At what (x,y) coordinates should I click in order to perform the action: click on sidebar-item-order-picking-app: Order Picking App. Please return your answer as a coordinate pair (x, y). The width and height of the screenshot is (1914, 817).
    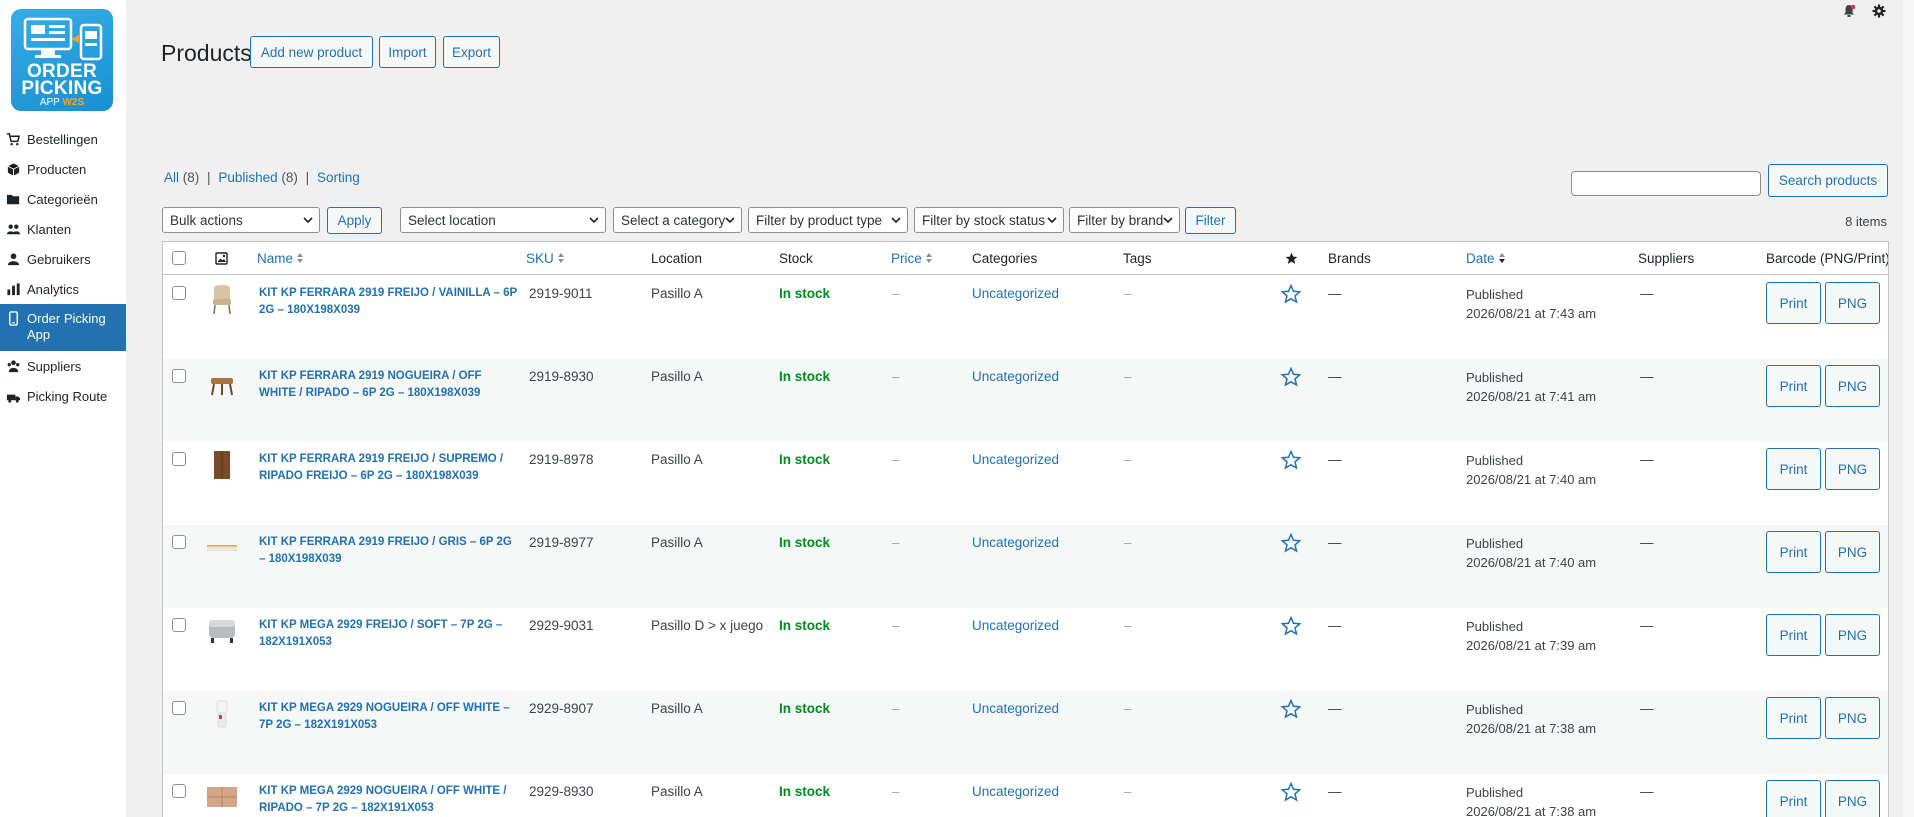
    Looking at the image, I should click on (63, 327).